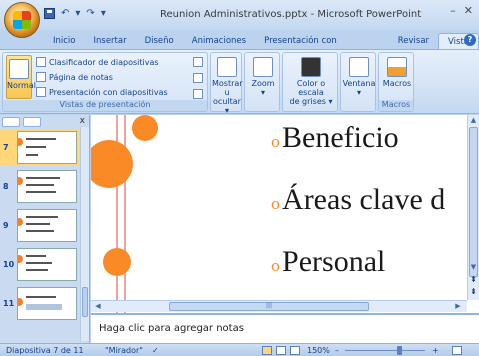 The image size is (479, 356). What do you see at coordinates (41, 77) in the screenshot?
I see `notes-page-icon` at bounding box center [41, 77].